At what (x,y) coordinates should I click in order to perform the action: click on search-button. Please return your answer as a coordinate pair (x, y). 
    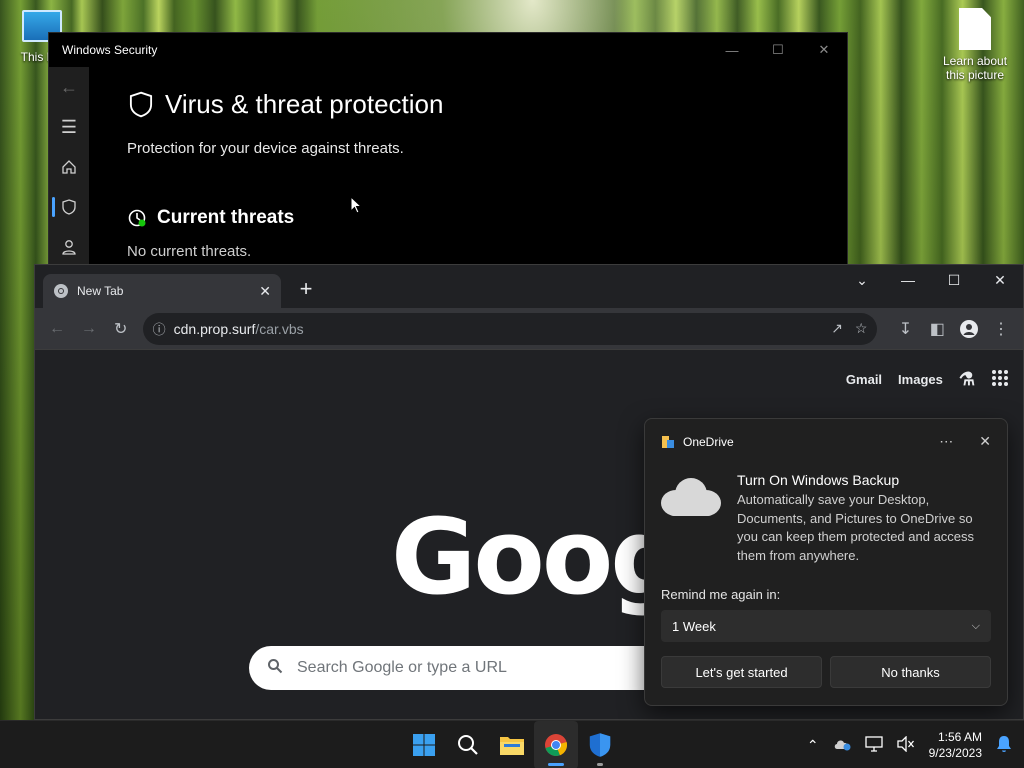
    Looking at the image, I should click on (468, 744).